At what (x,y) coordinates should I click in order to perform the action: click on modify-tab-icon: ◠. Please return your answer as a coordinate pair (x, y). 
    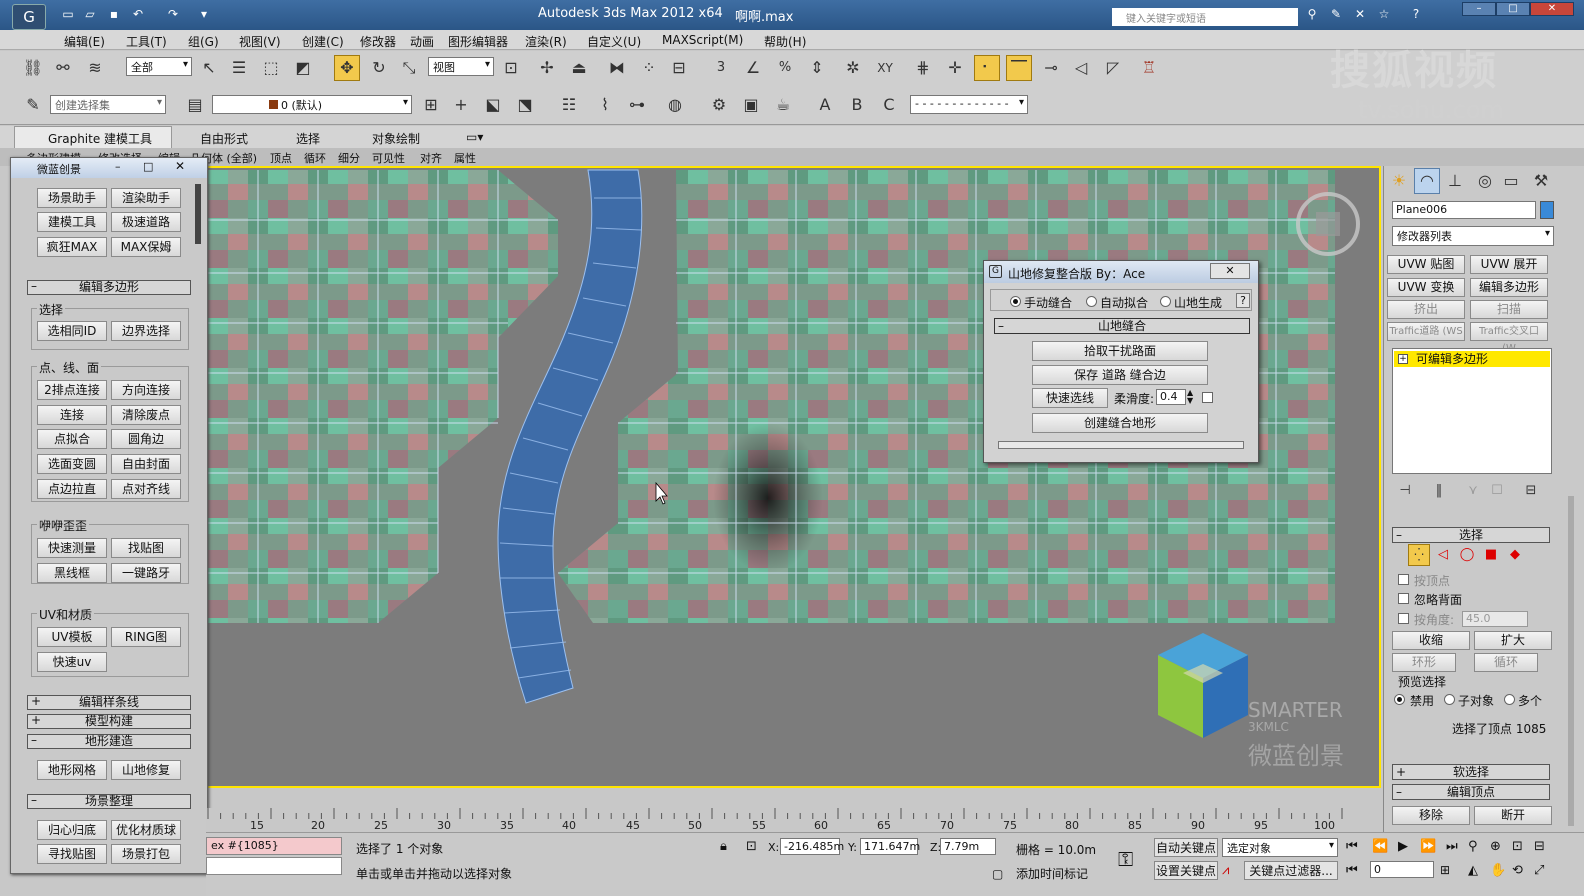
    Looking at the image, I should click on (1427, 181).